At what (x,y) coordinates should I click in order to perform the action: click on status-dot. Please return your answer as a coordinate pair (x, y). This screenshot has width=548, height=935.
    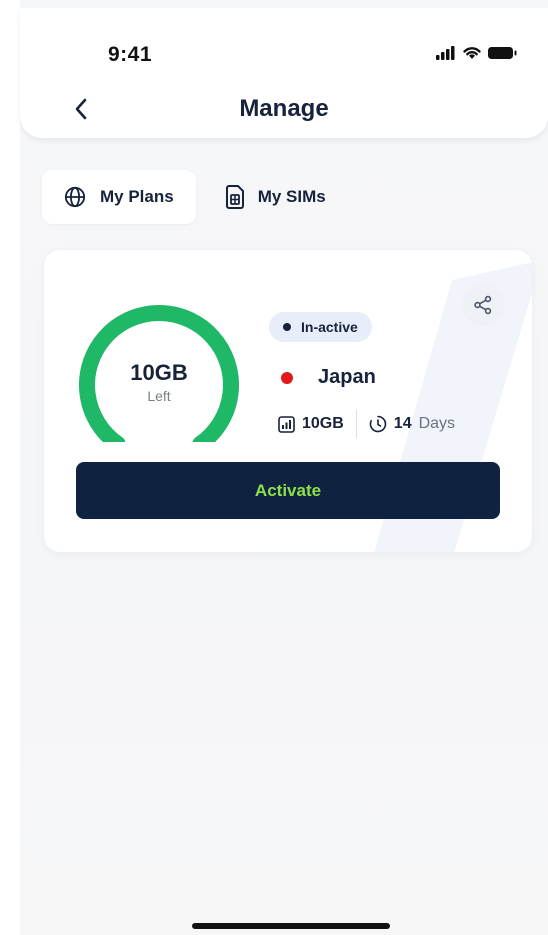
    Looking at the image, I should click on (287, 327).